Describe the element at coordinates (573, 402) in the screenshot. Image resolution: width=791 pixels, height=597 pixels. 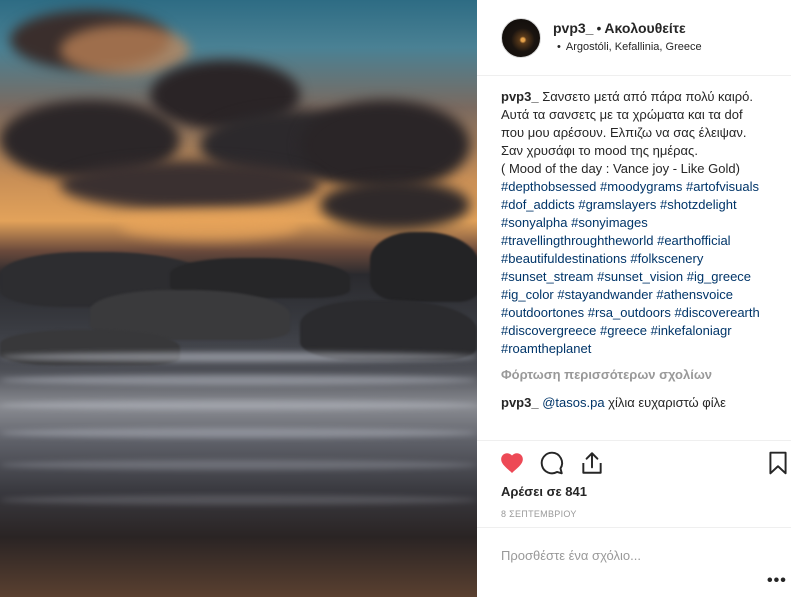
I see `comment-mention: @tasos.pa` at that location.